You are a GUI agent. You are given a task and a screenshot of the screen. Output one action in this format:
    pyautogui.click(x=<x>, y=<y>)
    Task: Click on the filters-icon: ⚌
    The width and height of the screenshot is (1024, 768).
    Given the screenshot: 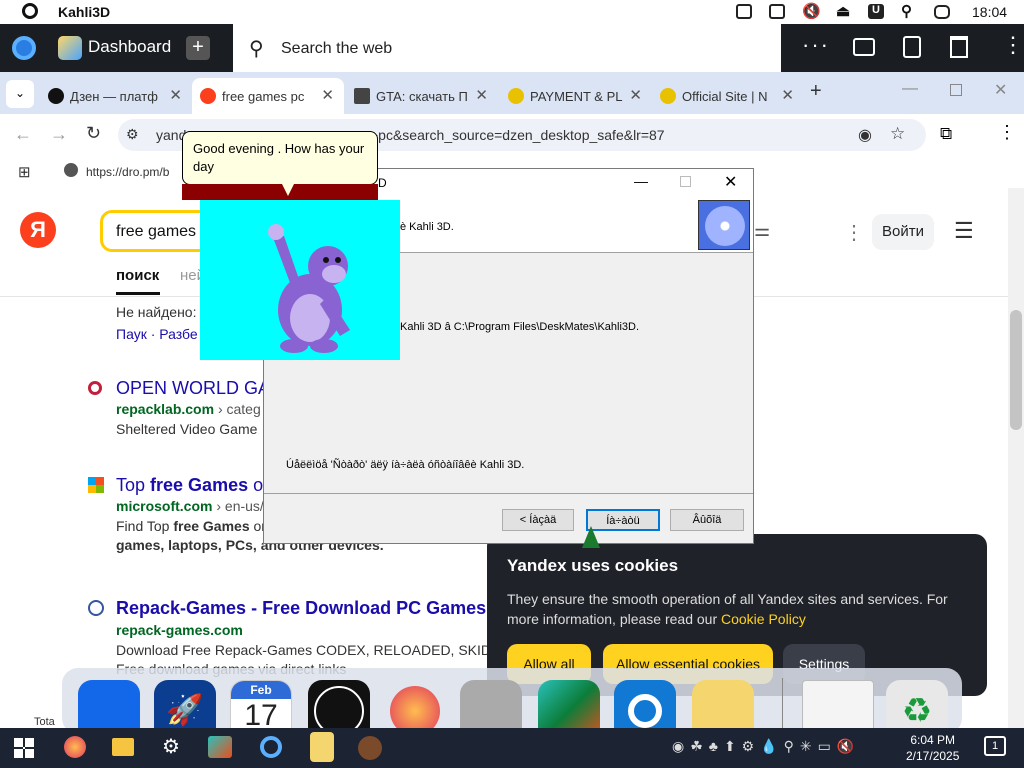 What is the action you would take?
    pyautogui.click(x=762, y=230)
    